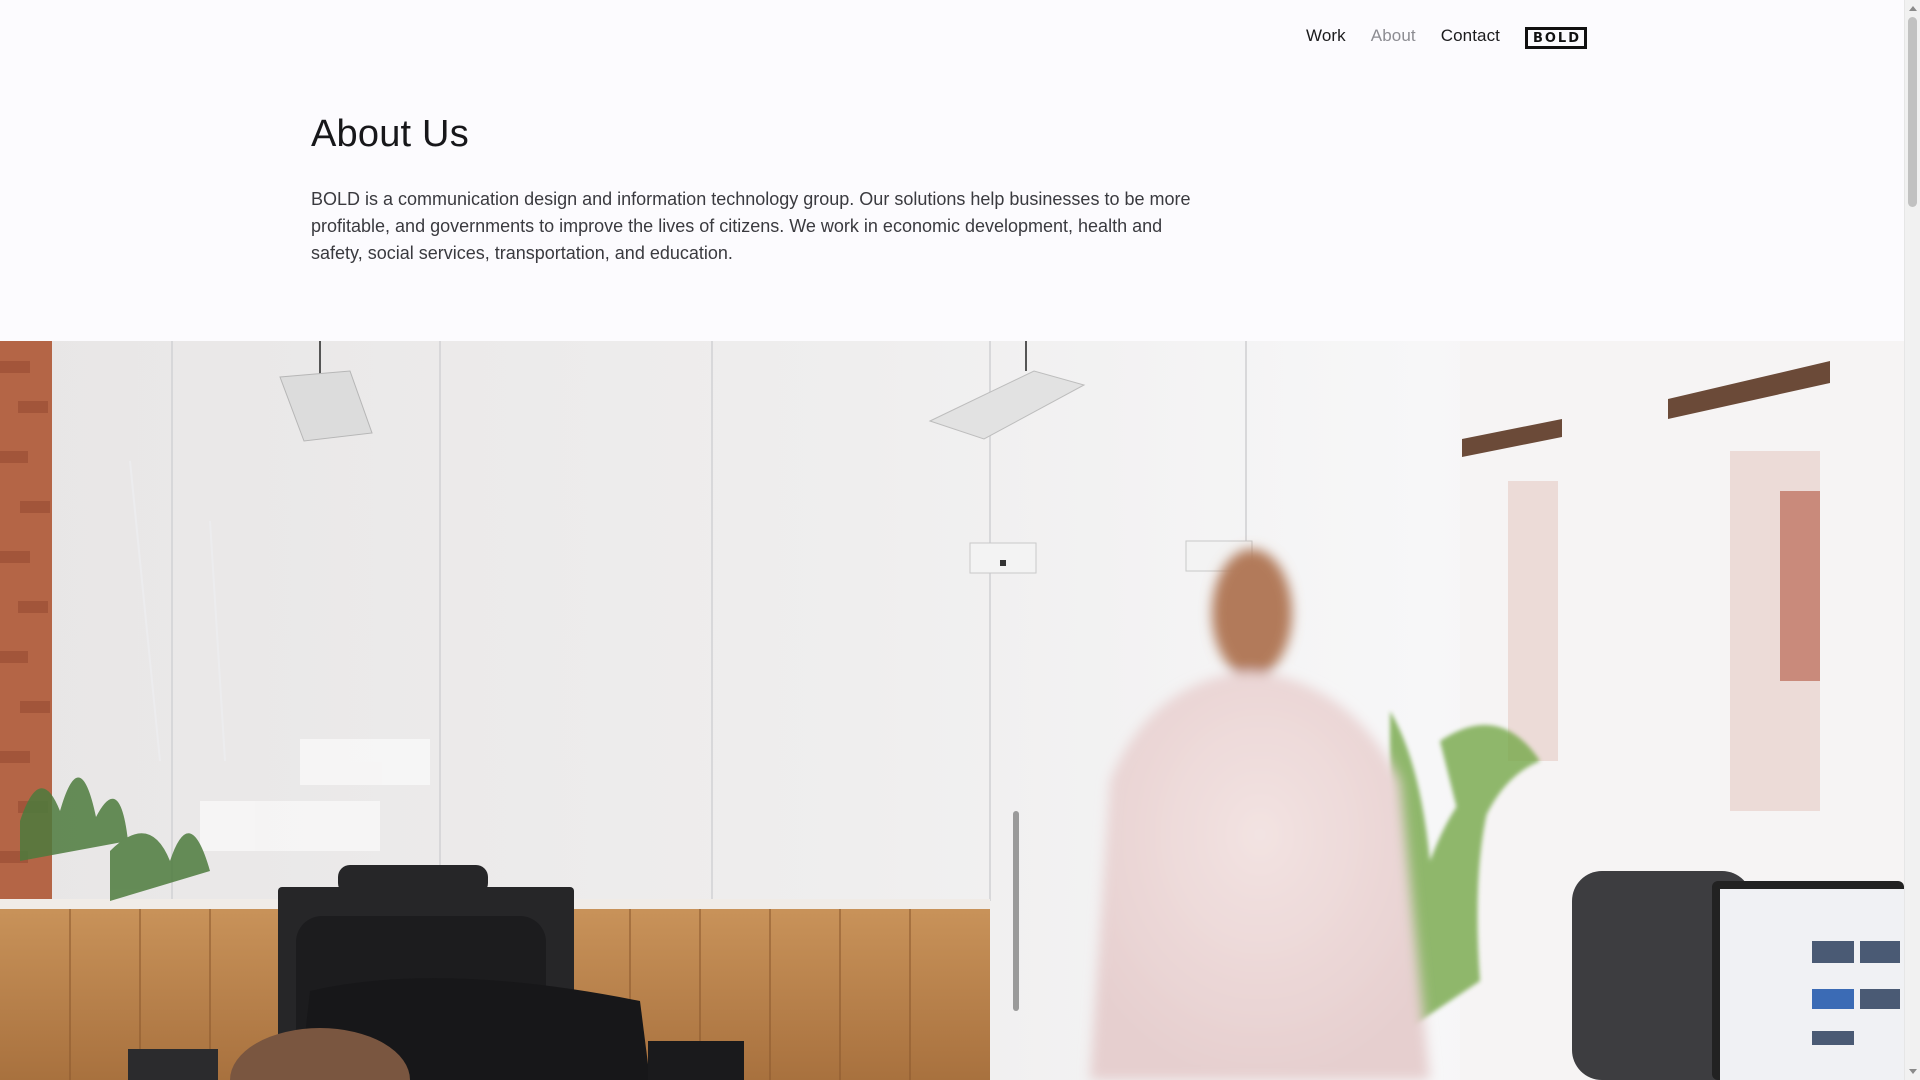  I want to click on nav-item-about: About, so click(1393, 36).